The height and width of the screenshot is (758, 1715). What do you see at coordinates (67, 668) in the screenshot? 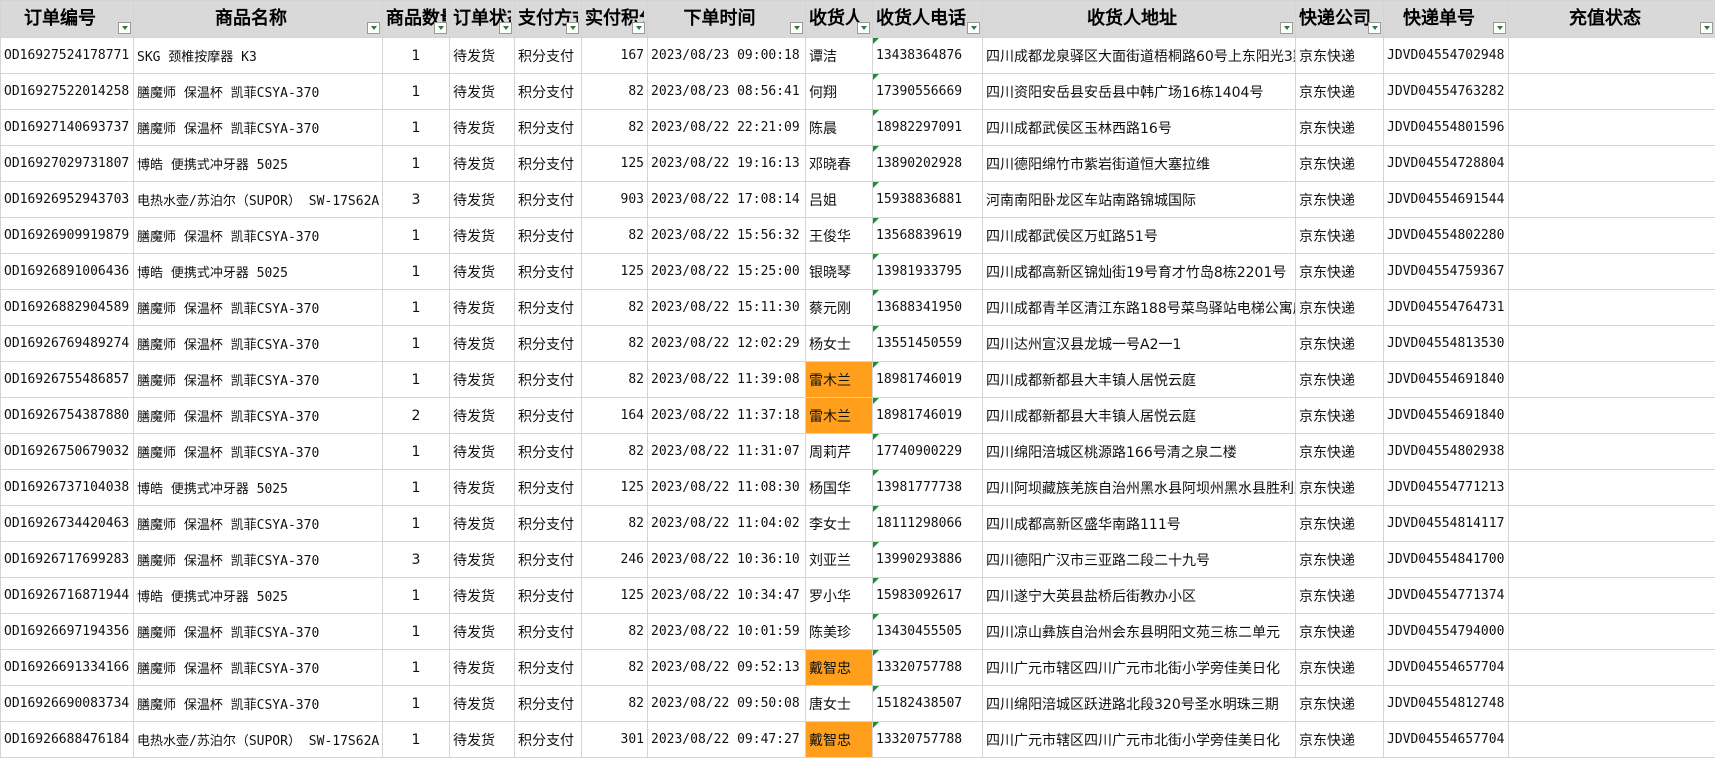
I see `order-id-cell: OD16926691334166` at bounding box center [67, 668].